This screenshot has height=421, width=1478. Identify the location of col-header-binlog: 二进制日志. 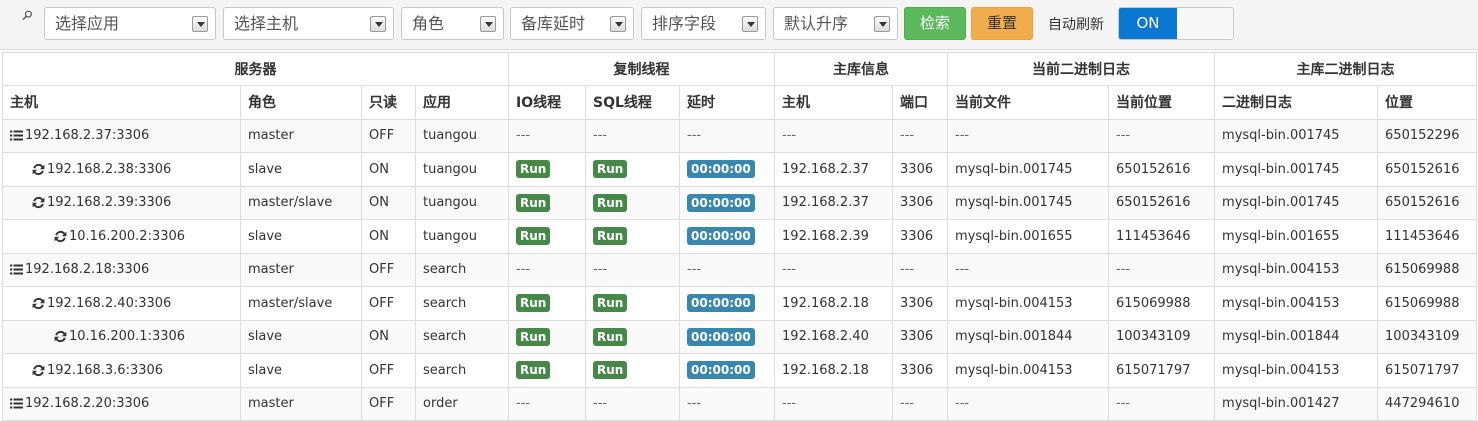
(1296, 102).